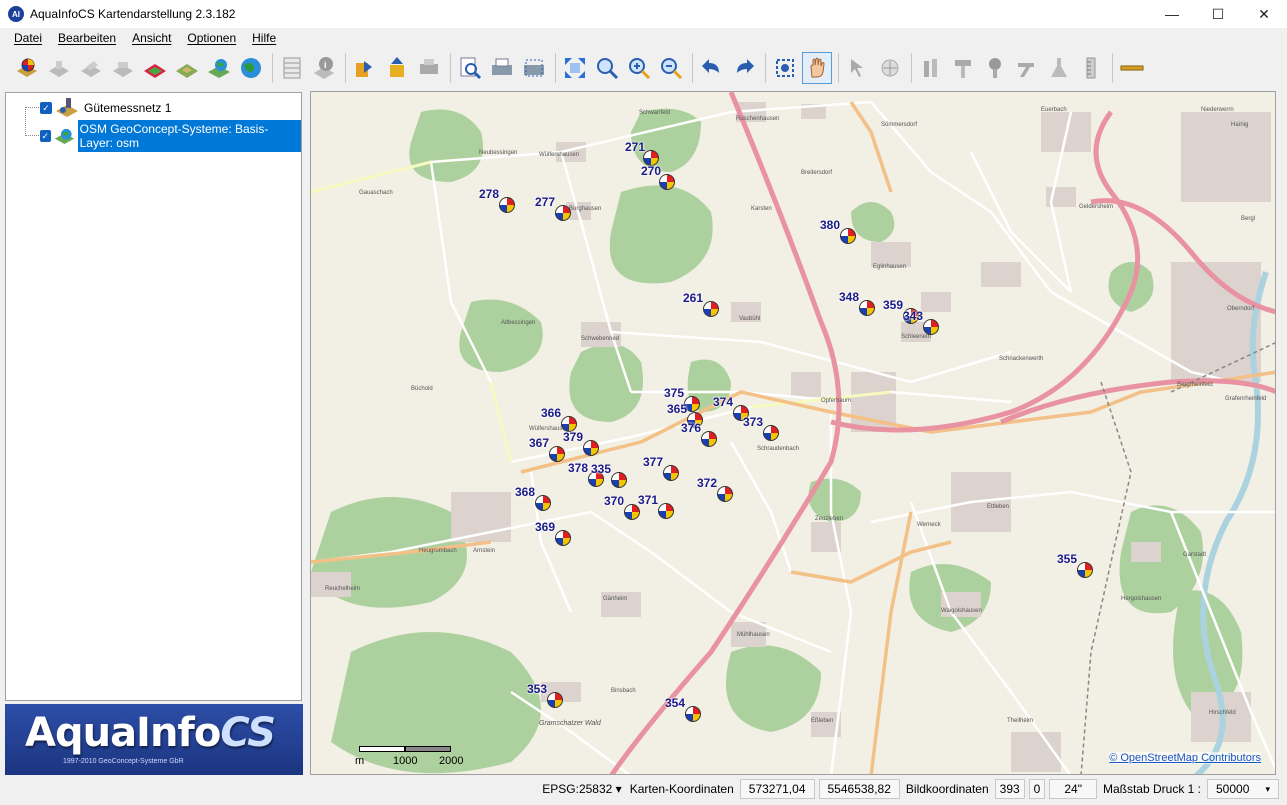 The width and height of the screenshot is (1287, 805). Describe the element at coordinates (607, 68) in the screenshot. I see `zoom-window-button` at that location.